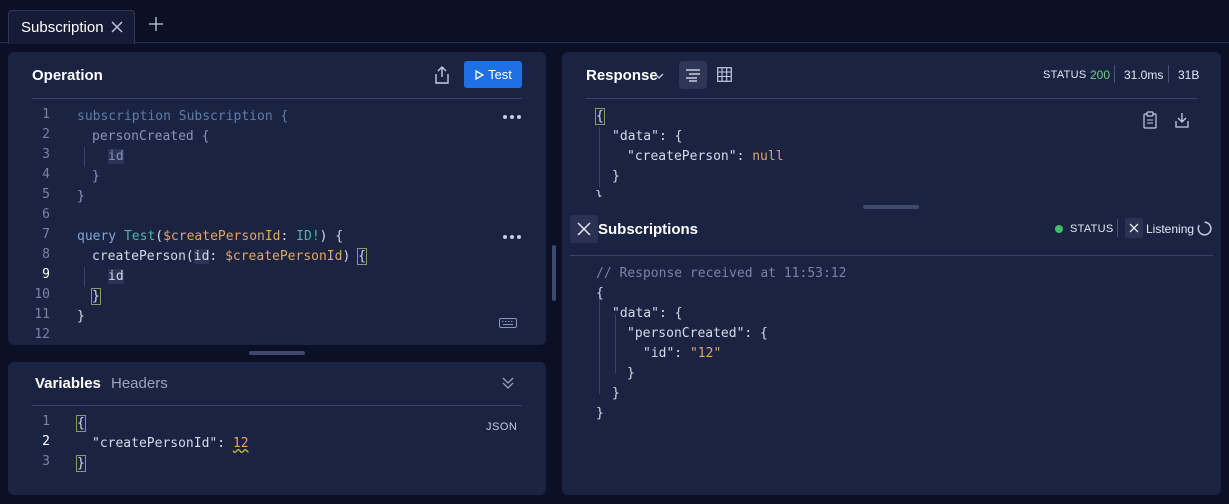  Describe the element at coordinates (659, 76) in the screenshot. I see `chevron-down-icon` at that location.